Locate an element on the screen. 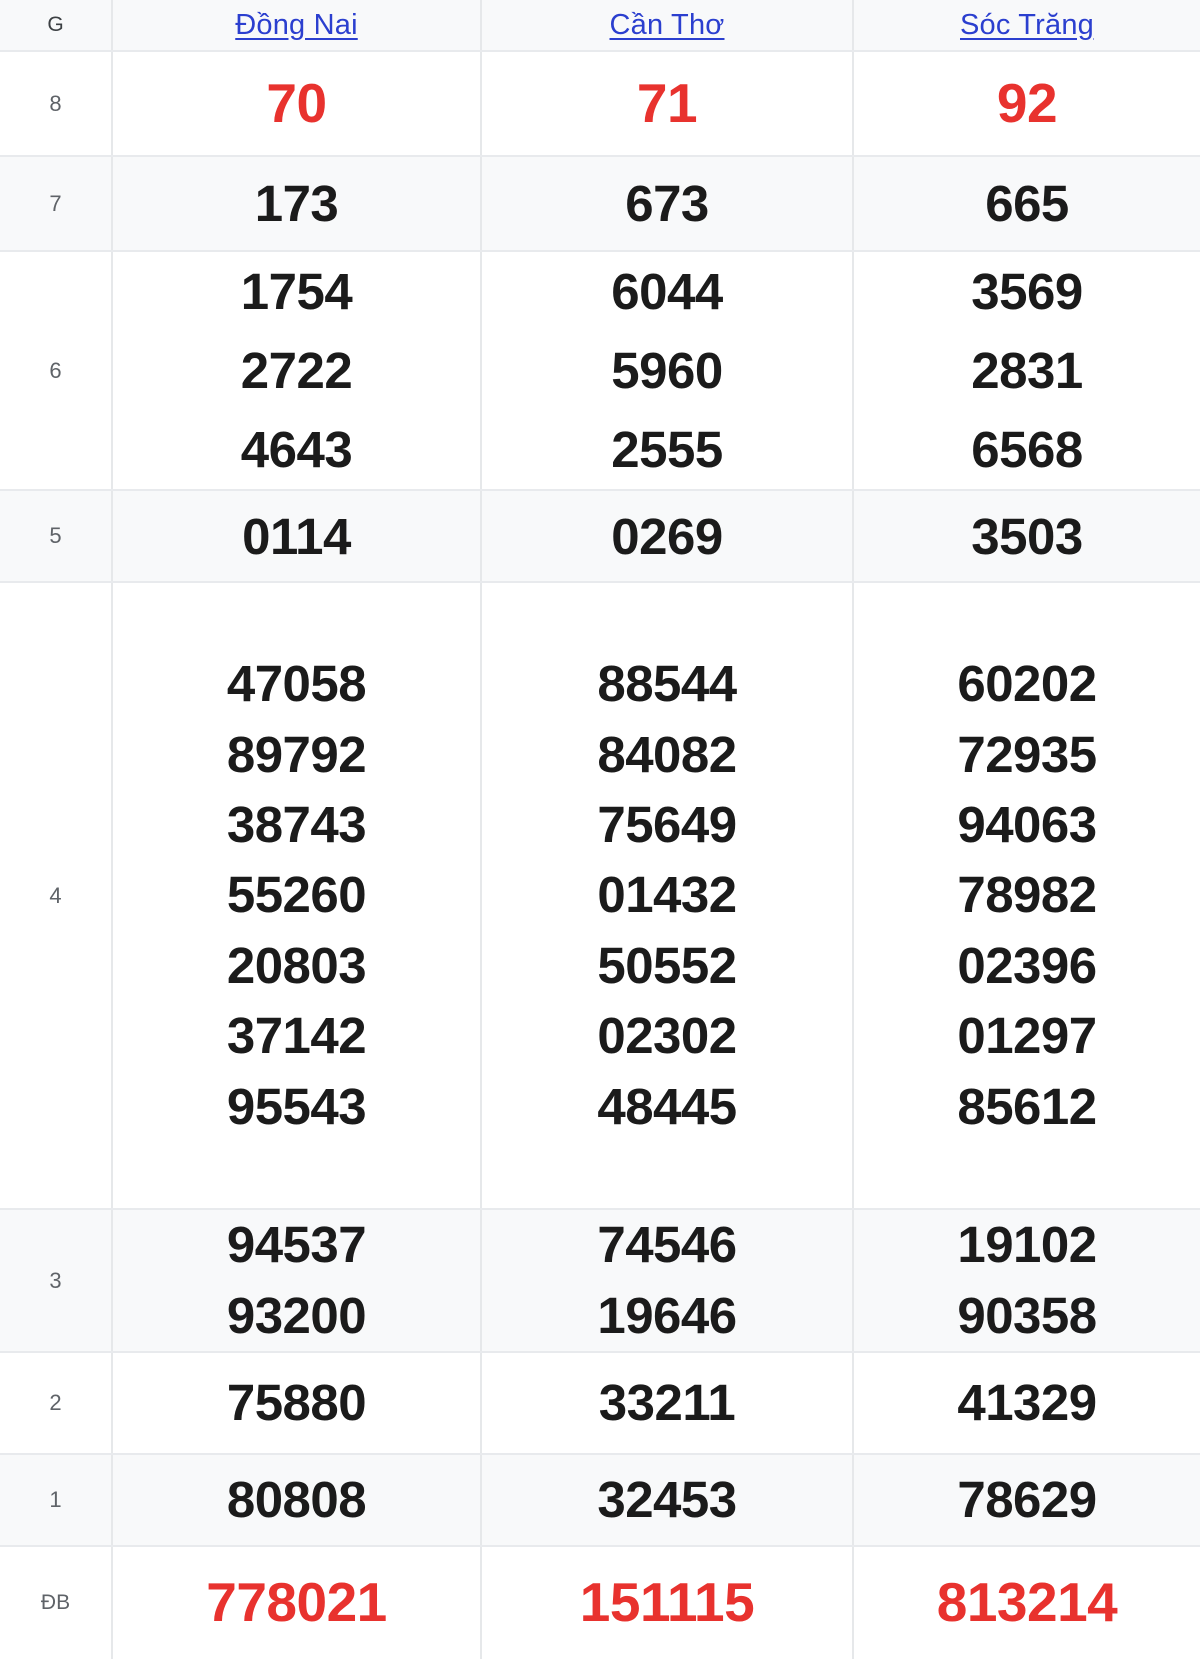 Image resolution: width=1200 pixels, height=1680 pixels. lottery-number: 0114 is located at coordinates (296, 536).